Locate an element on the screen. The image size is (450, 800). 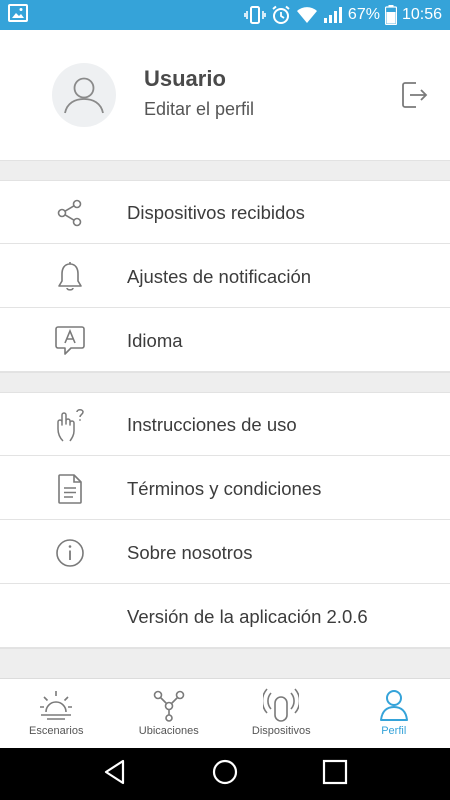
tab-perfil: Perfil is located at coordinates (394, 713).